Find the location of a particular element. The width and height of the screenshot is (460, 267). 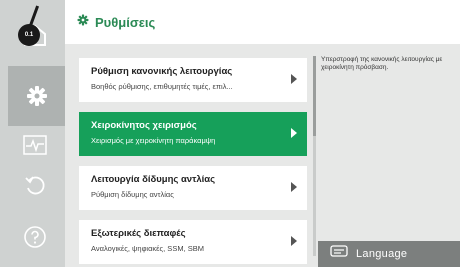

menu-item-subtitle: Αναλογικές, ψηφιακές, SSM, SBM is located at coordinates (147, 248).